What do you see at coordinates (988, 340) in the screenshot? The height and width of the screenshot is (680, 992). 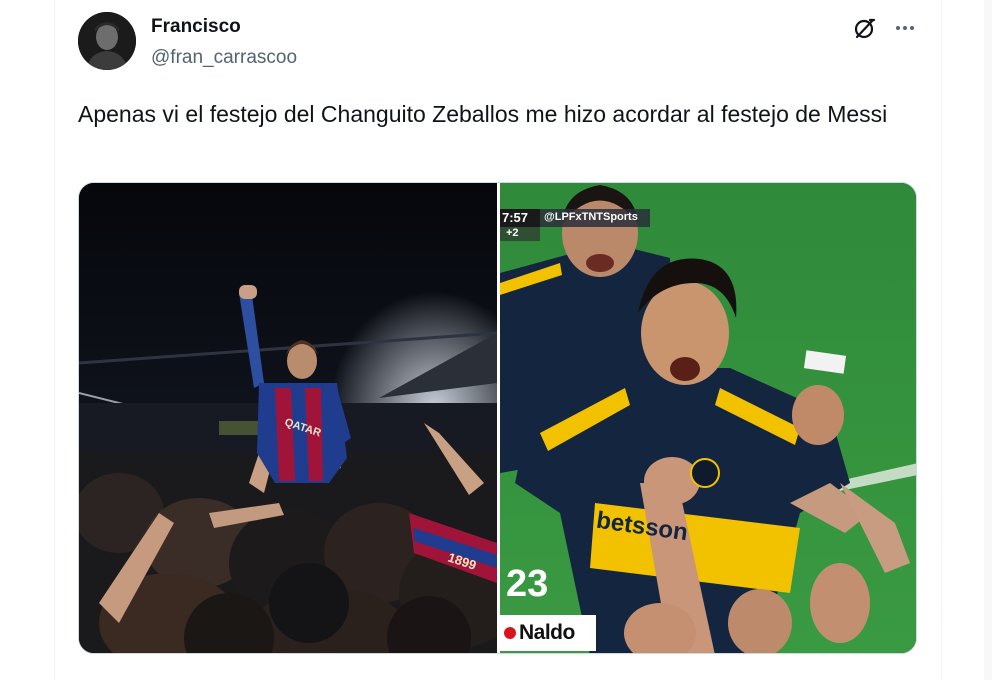 I see `sidebar-edge` at bounding box center [988, 340].